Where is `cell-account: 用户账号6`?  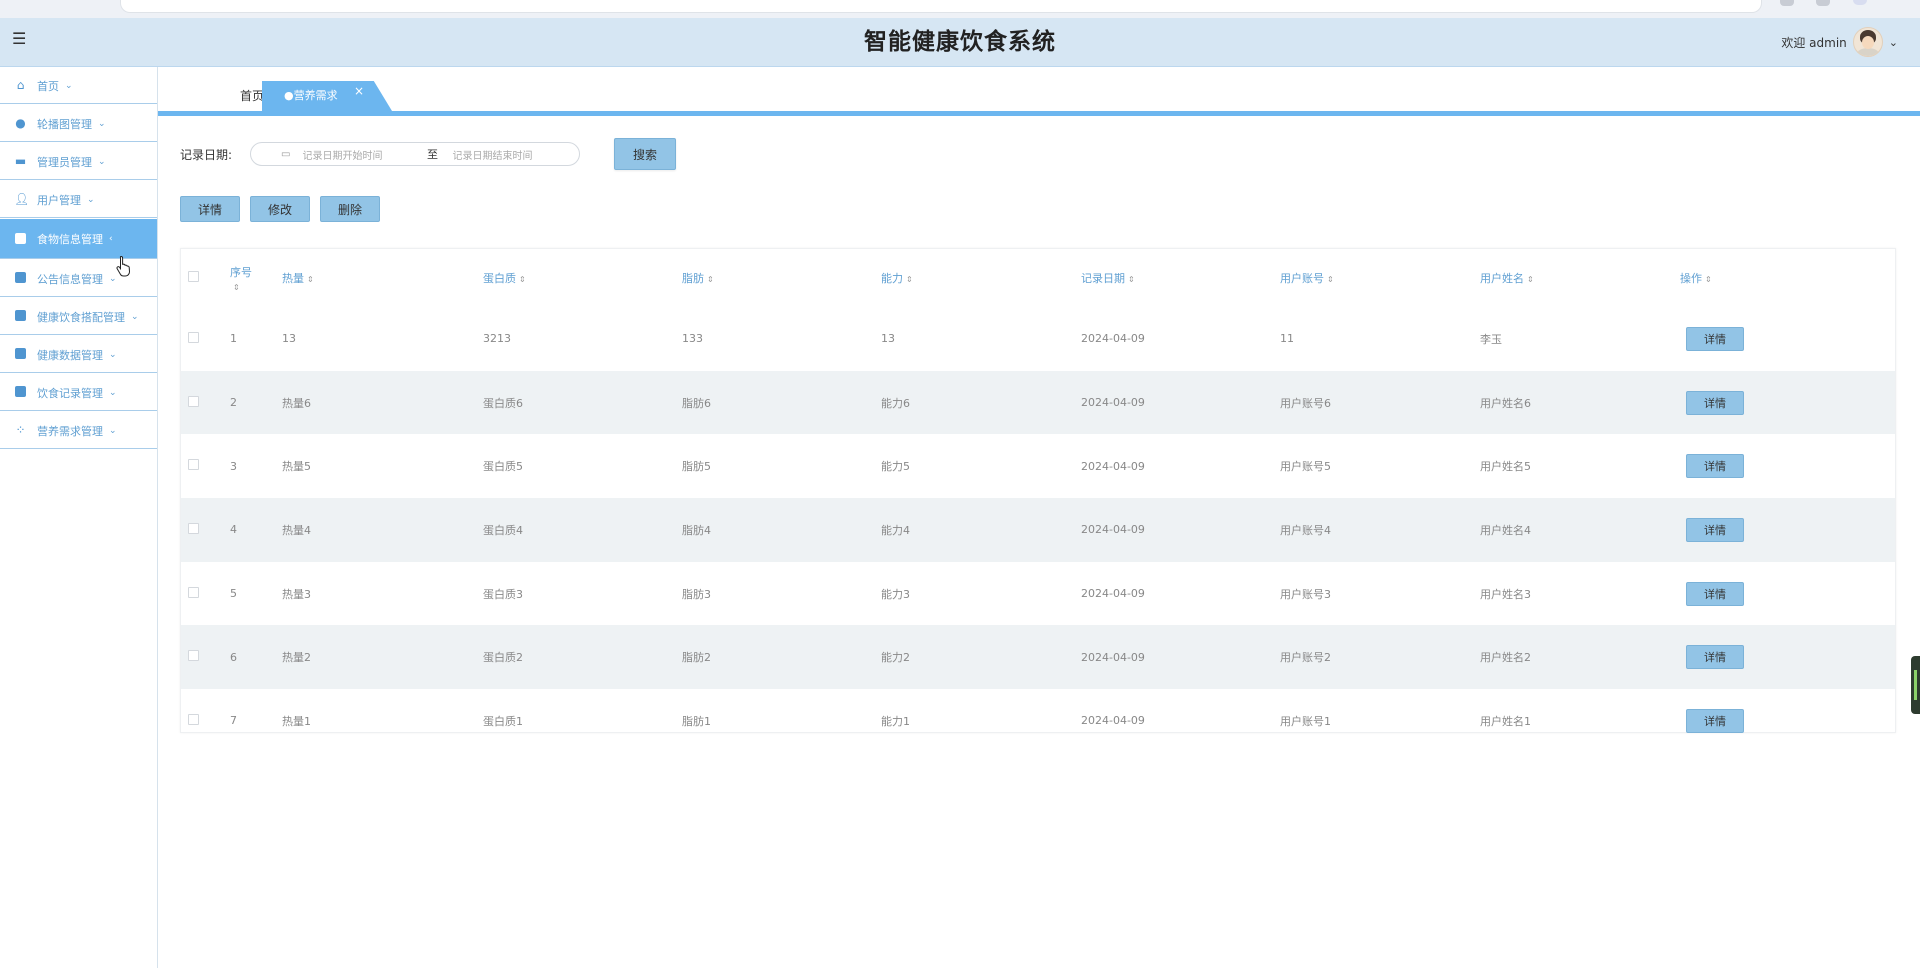 cell-account: 用户账号6 is located at coordinates (1379, 402).